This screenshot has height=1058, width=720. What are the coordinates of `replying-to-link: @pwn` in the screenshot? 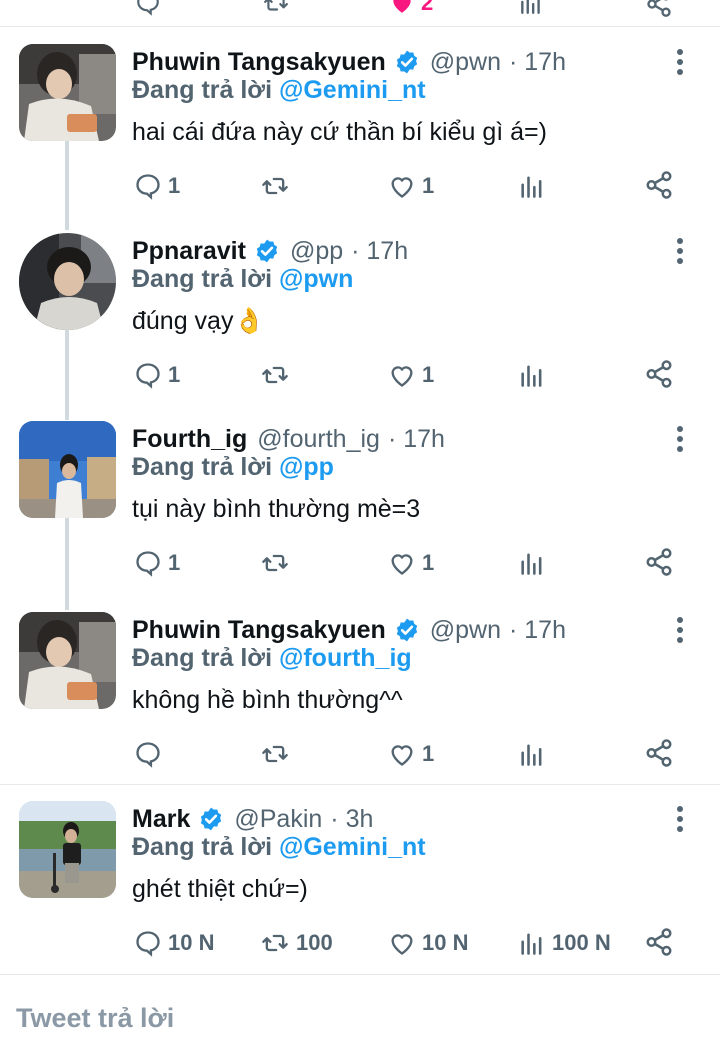 It's located at (316, 279).